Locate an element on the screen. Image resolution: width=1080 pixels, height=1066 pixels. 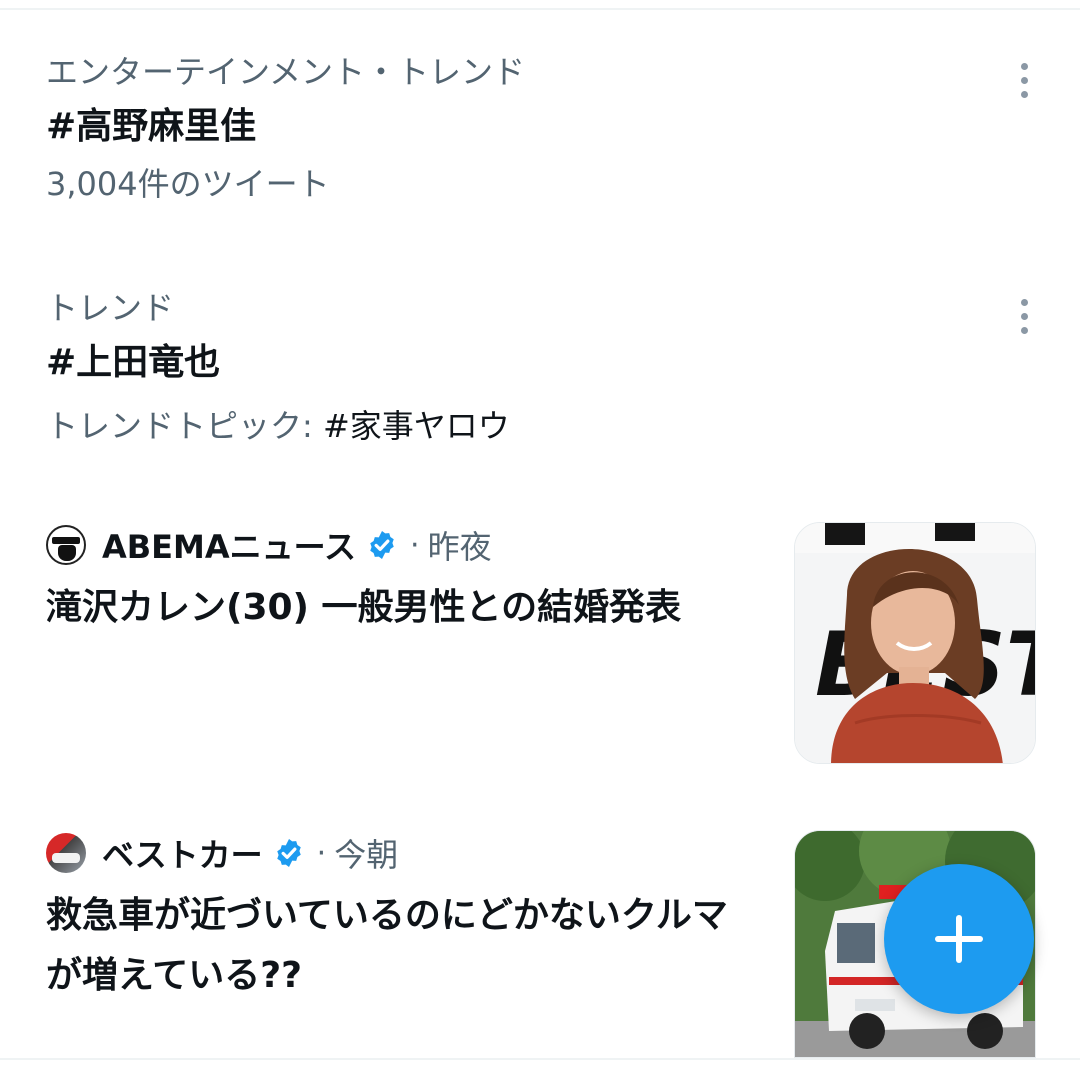
news-time: 昨夜 is located at coordinates (459, 547).